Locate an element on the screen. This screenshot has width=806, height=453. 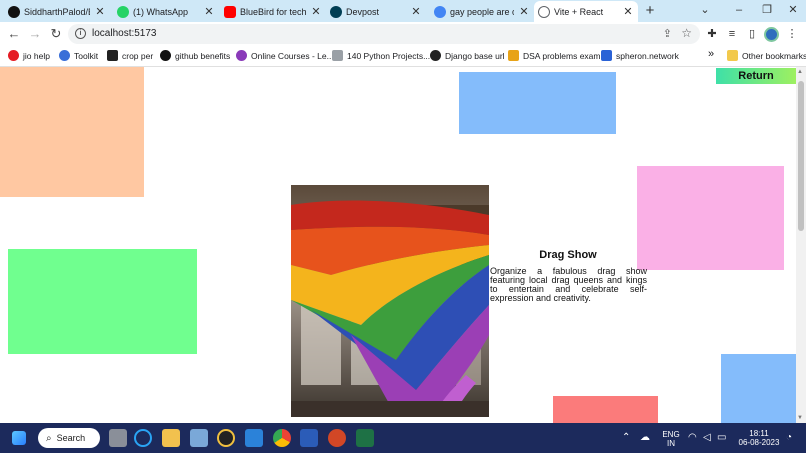
clock: 18:11 06-08-2023 is located at coordinates (759, 438).